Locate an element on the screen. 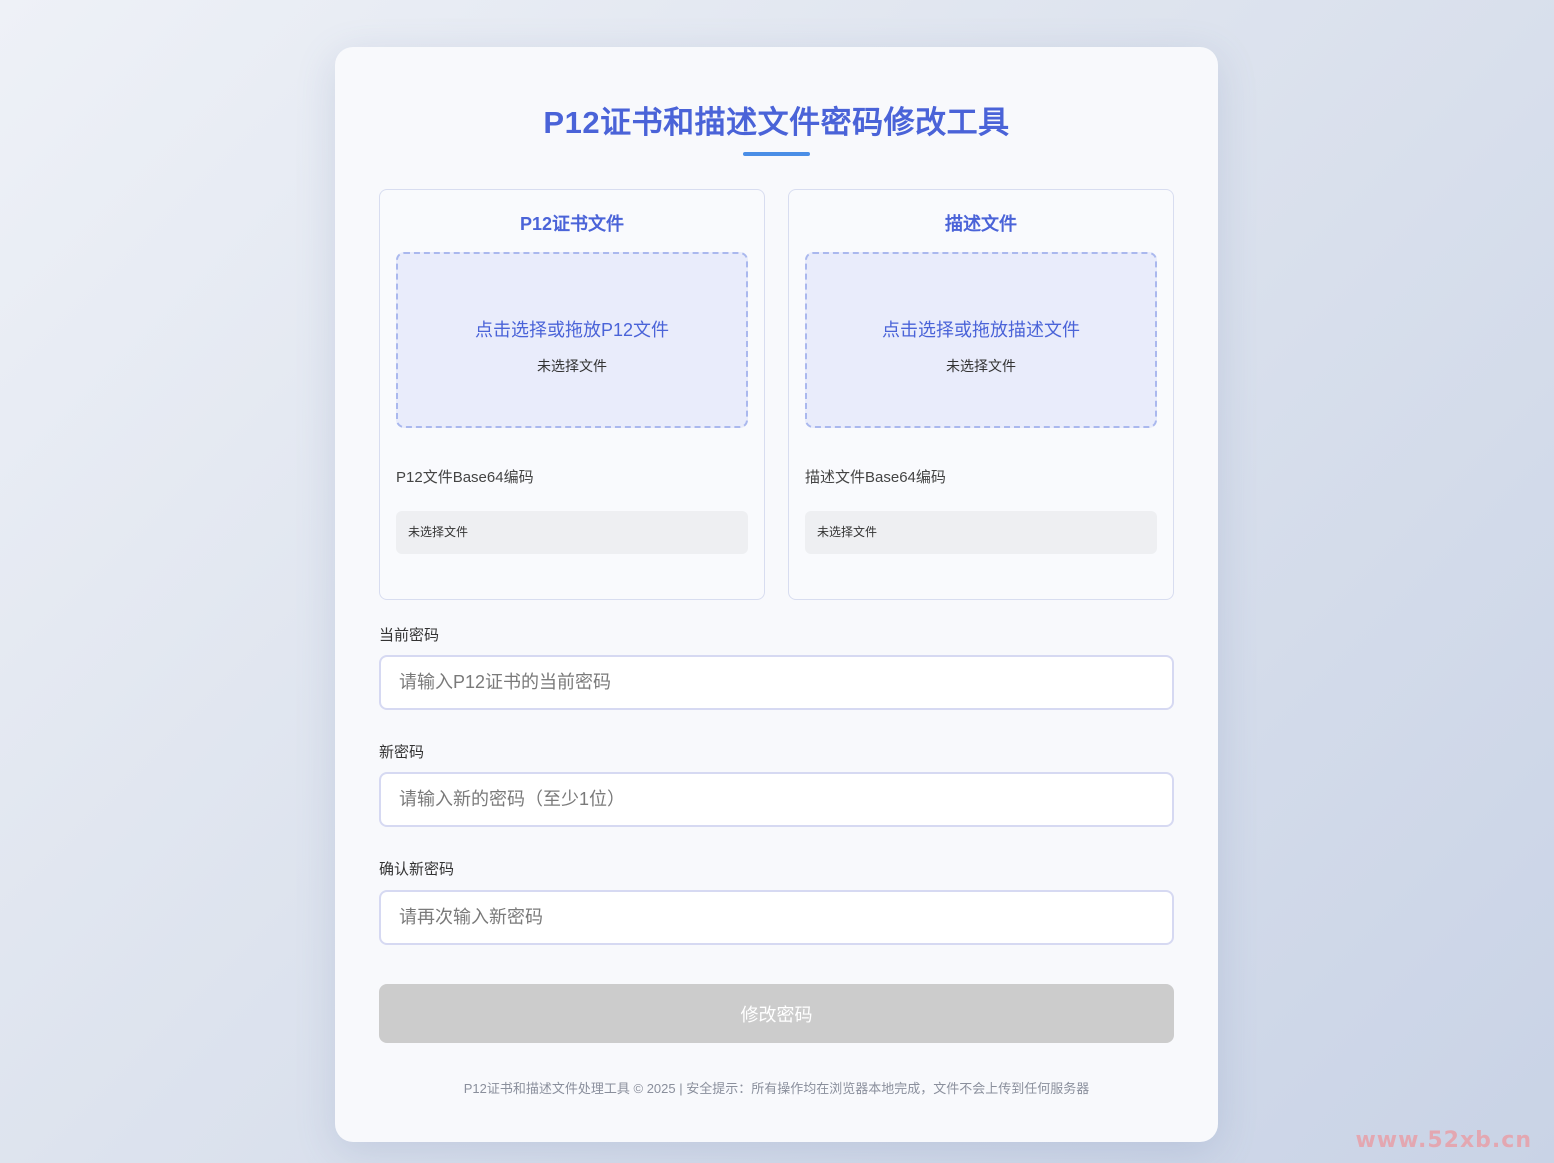  profile-drop-text: 点击选择或拖放描述文件 is located at coordinates (981, 330).